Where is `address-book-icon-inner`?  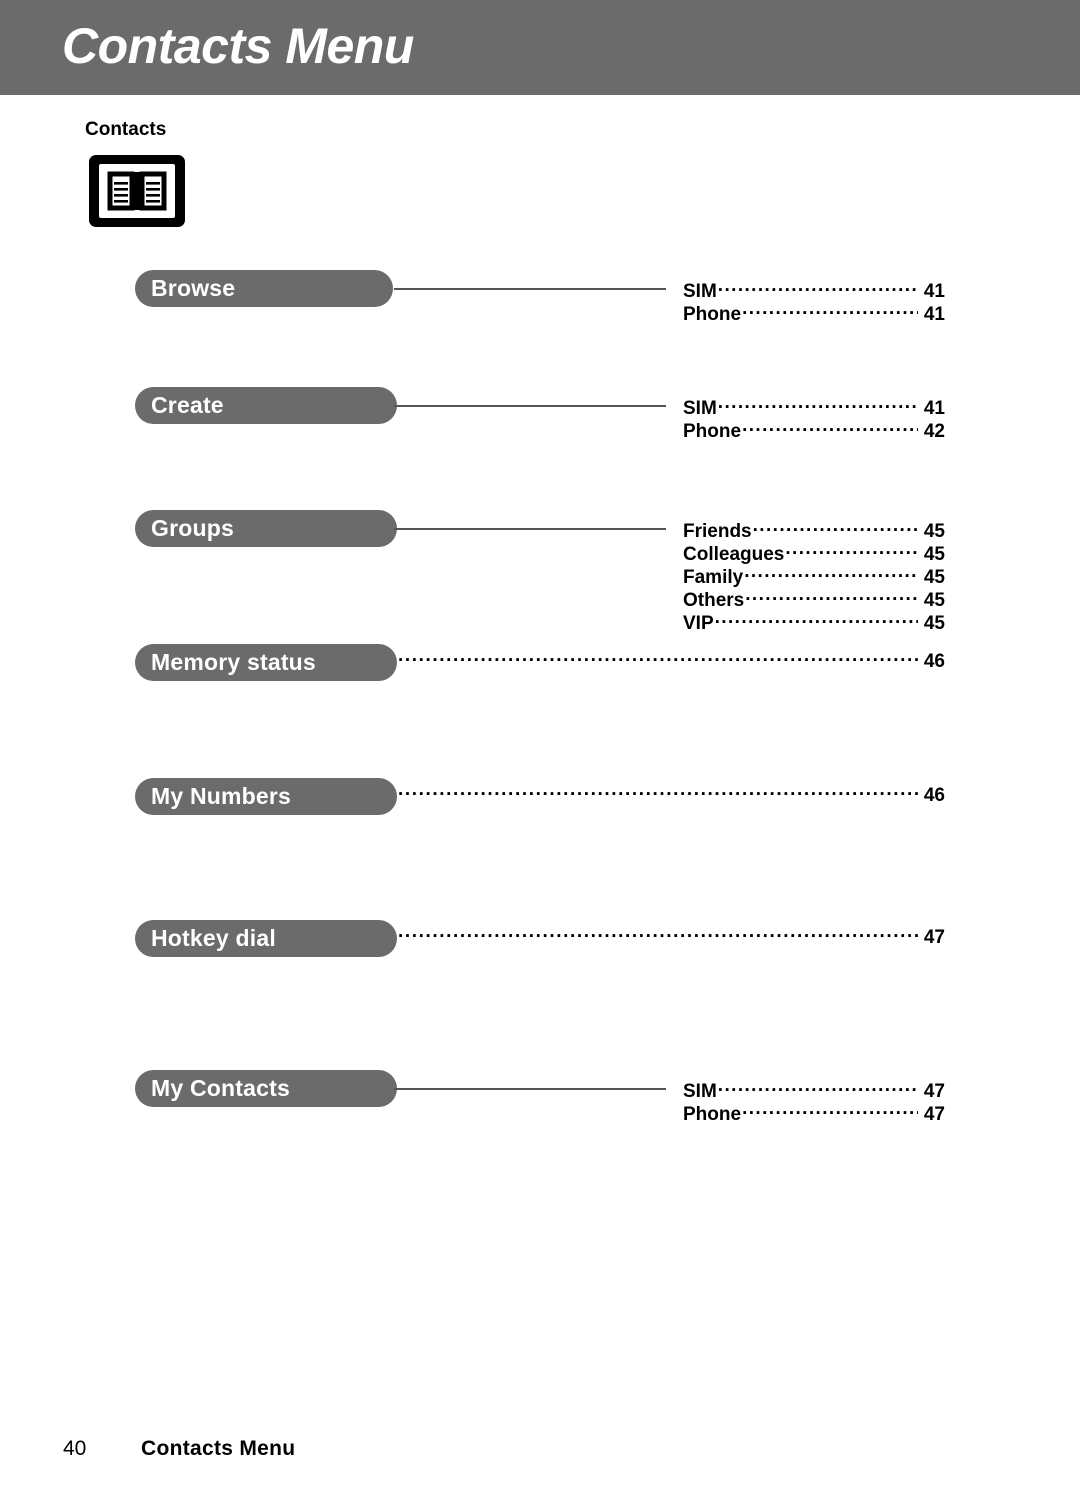 address-book-icon-inner is located at coordinates (137, 191).